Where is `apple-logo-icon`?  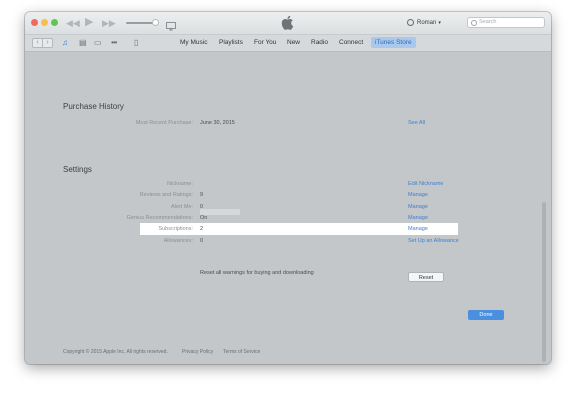 apple-logo-icon is located at coordinates (287, 25).